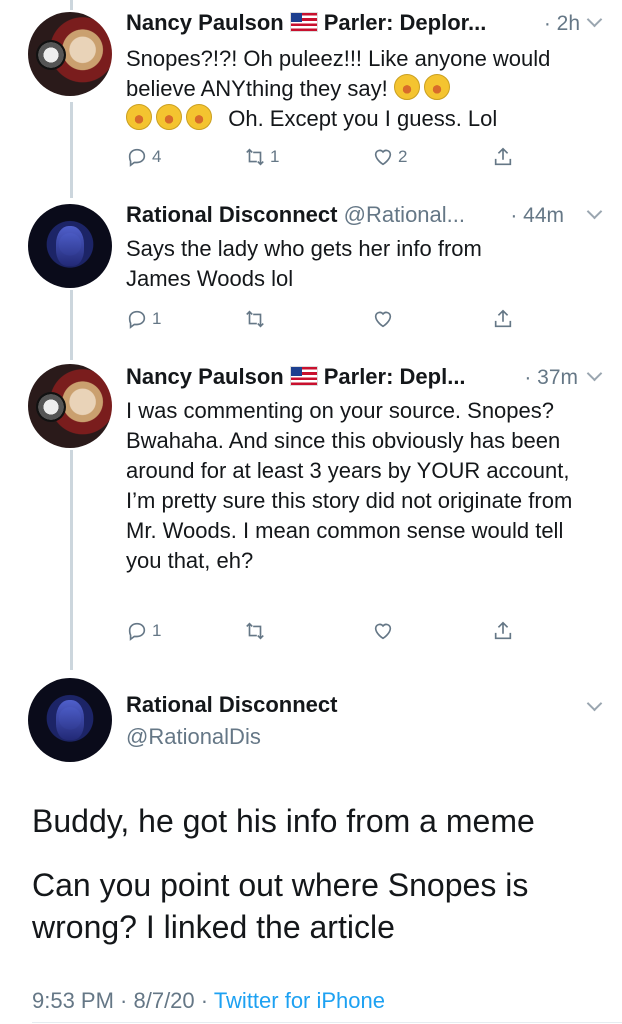 The height and width of the screenshot is (1024, 622). Describe the element at coordinates (123, 1000) in the screenshot. I see `timestamp-text: 9:53 PM · 8/7/20 ·` at that location.